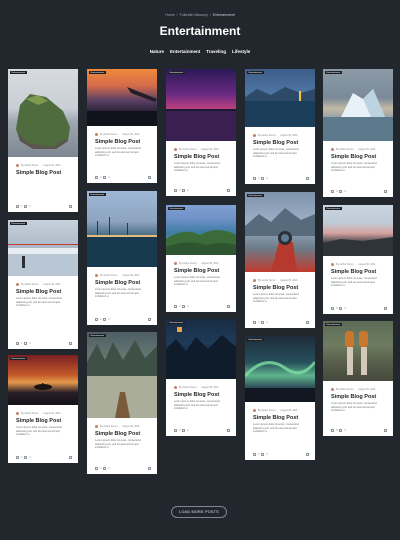 The image size is (400, 540). What do you see at coordinates (194, 15) in the screenshot?
I see `breadcrumb-parent: Fullwidth Masonry` at bounding box center [194, 15].